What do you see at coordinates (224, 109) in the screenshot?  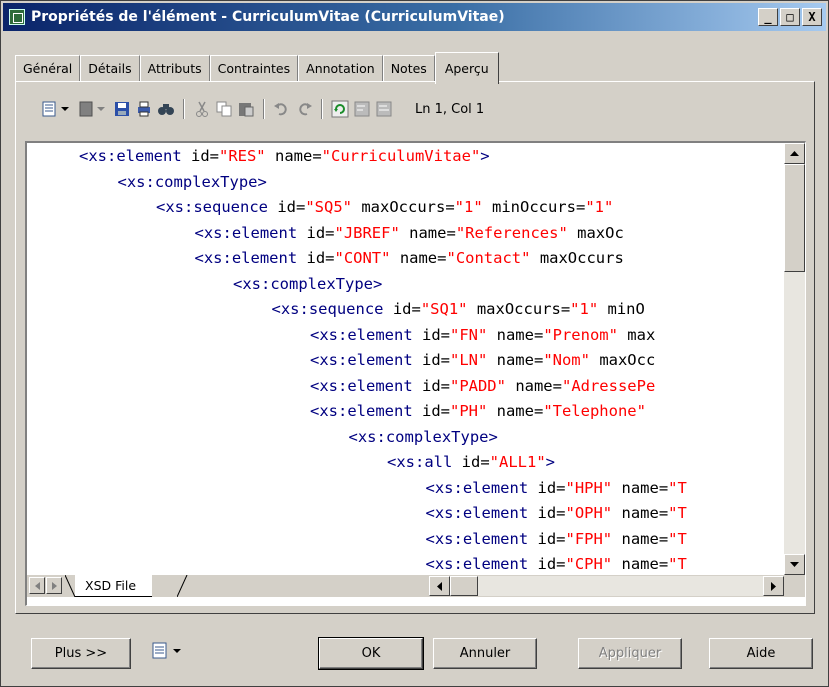 I see `copy-icon` at bounding box center [224, 109].